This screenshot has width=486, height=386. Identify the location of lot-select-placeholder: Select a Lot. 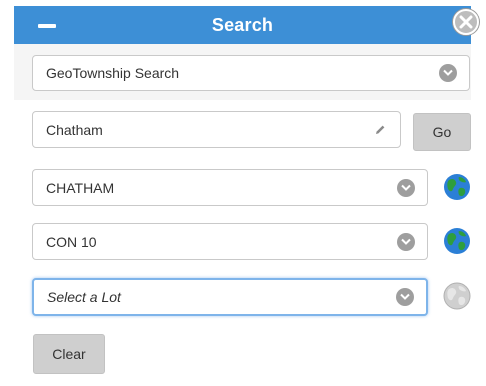
(84, 297).